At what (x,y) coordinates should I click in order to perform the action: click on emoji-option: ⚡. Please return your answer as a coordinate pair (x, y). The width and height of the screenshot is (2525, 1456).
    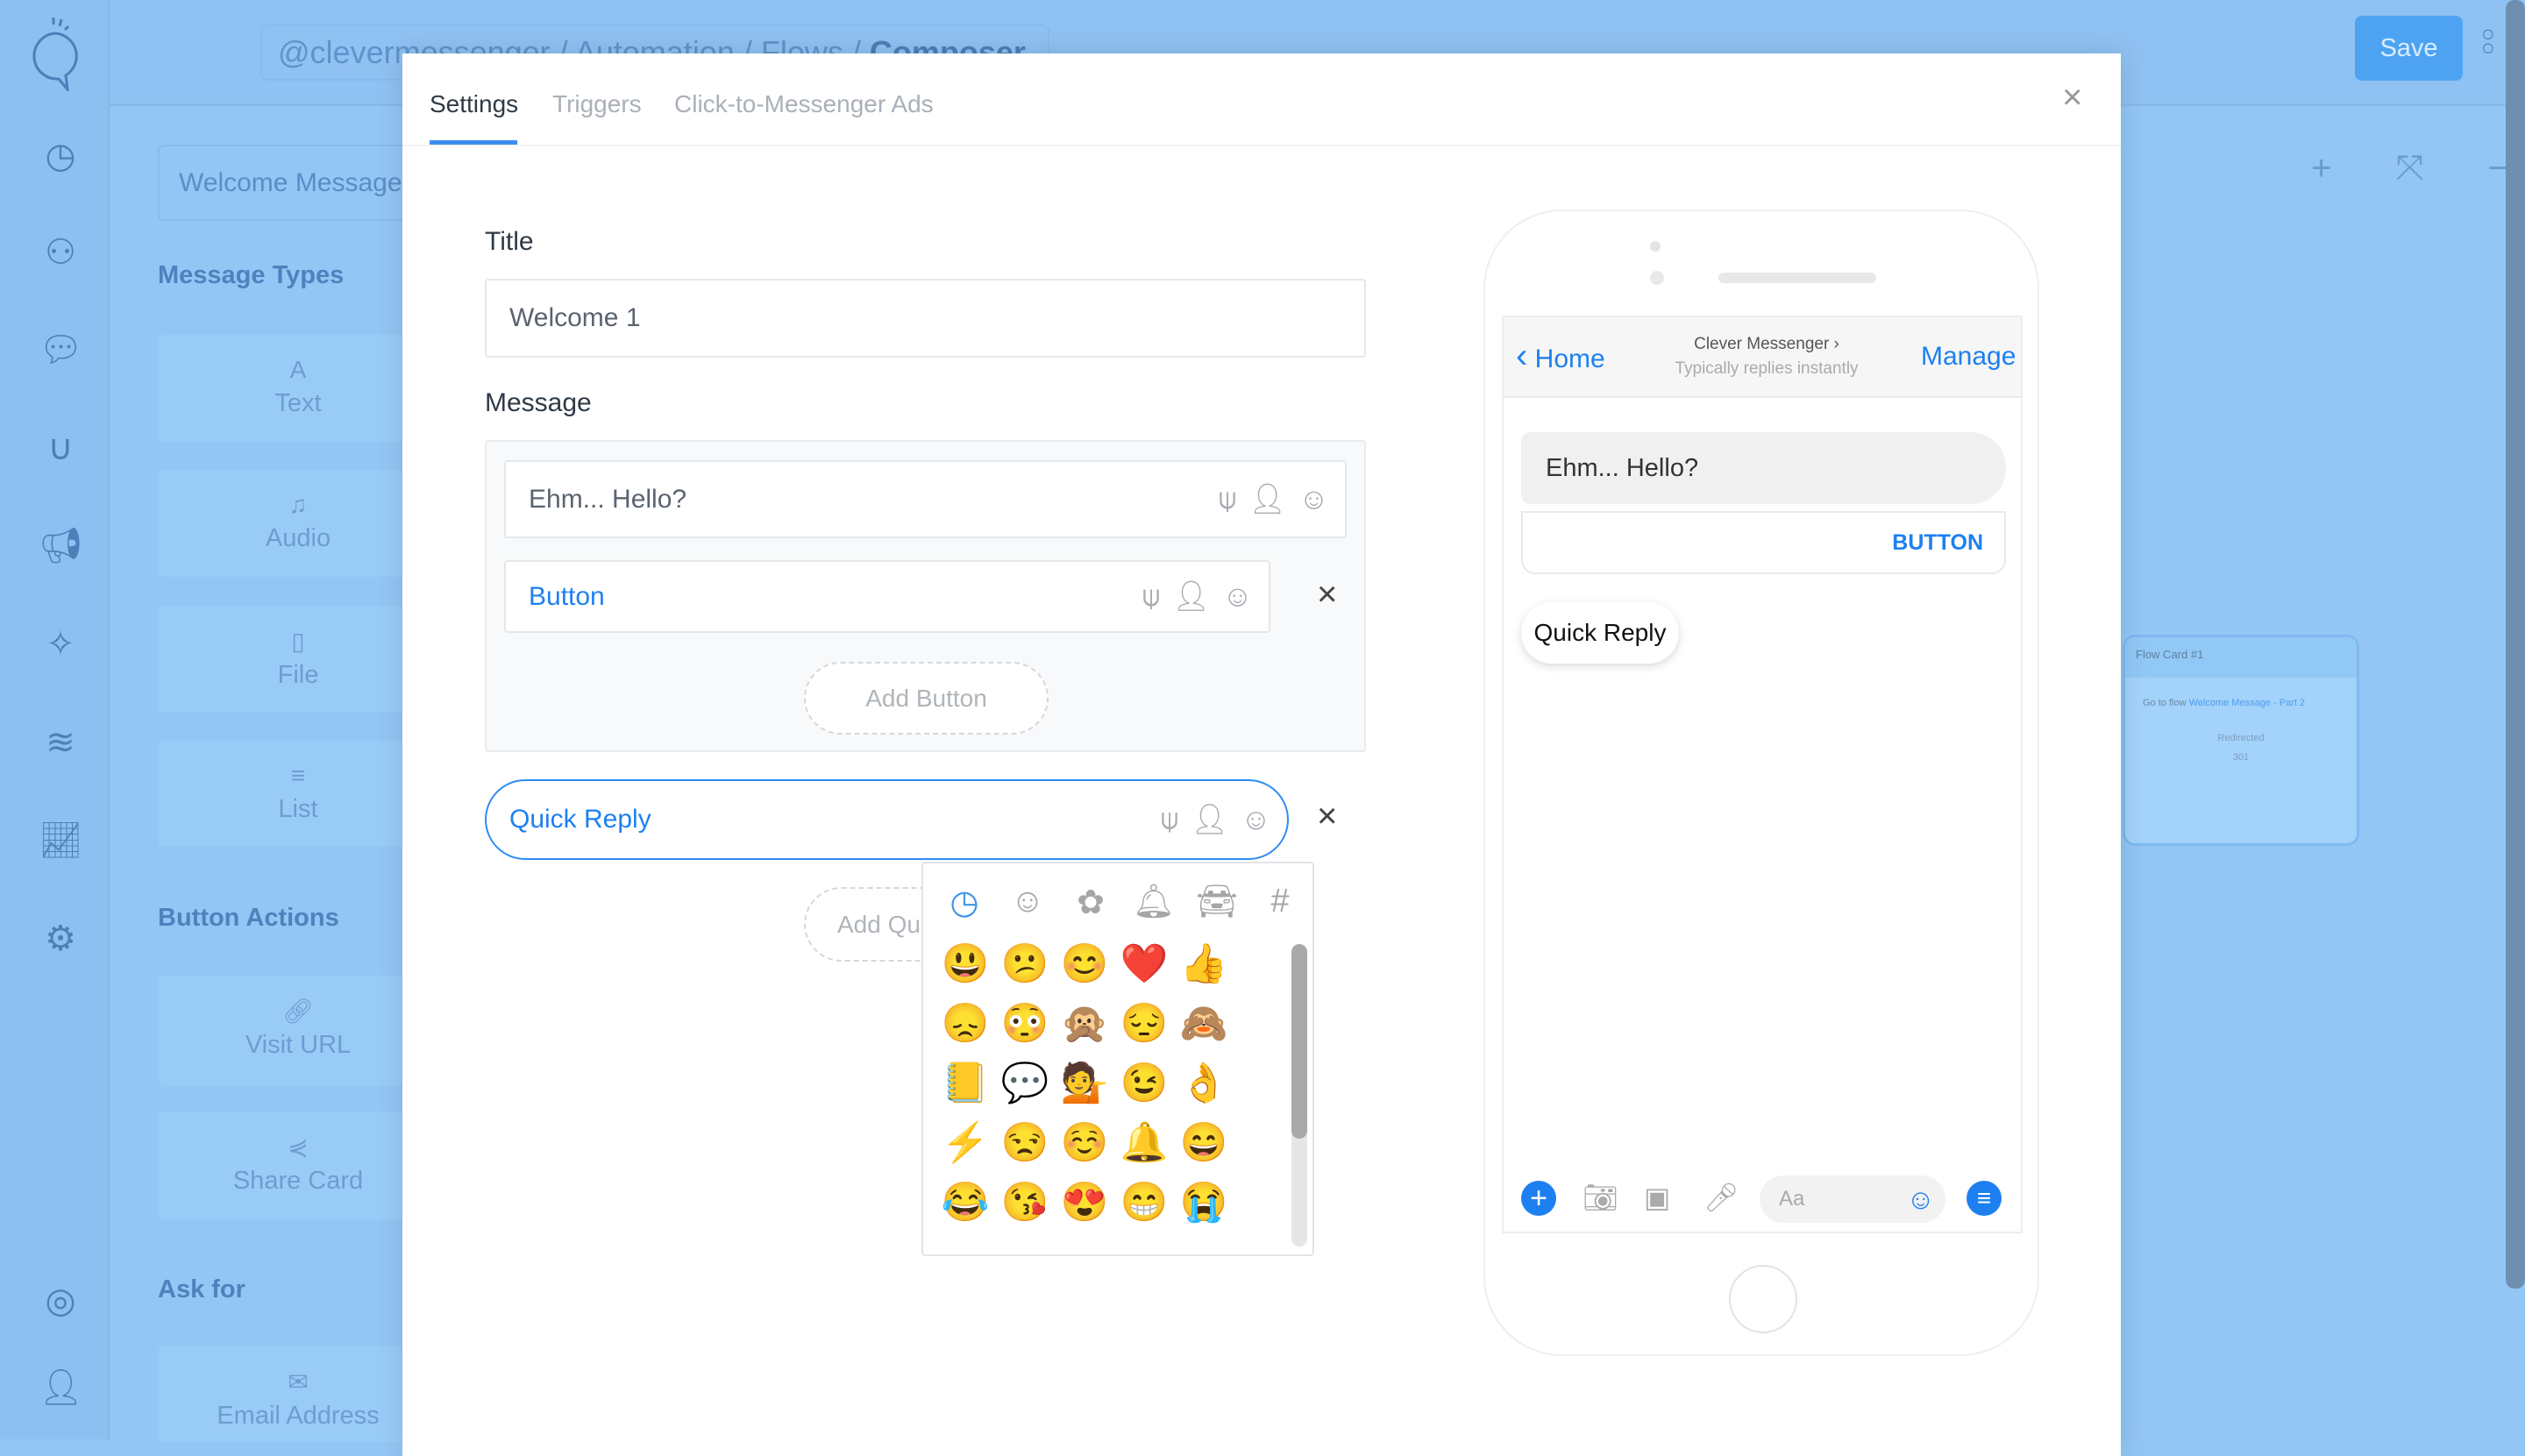
    Looking at the image, I should click on (965, 1143).